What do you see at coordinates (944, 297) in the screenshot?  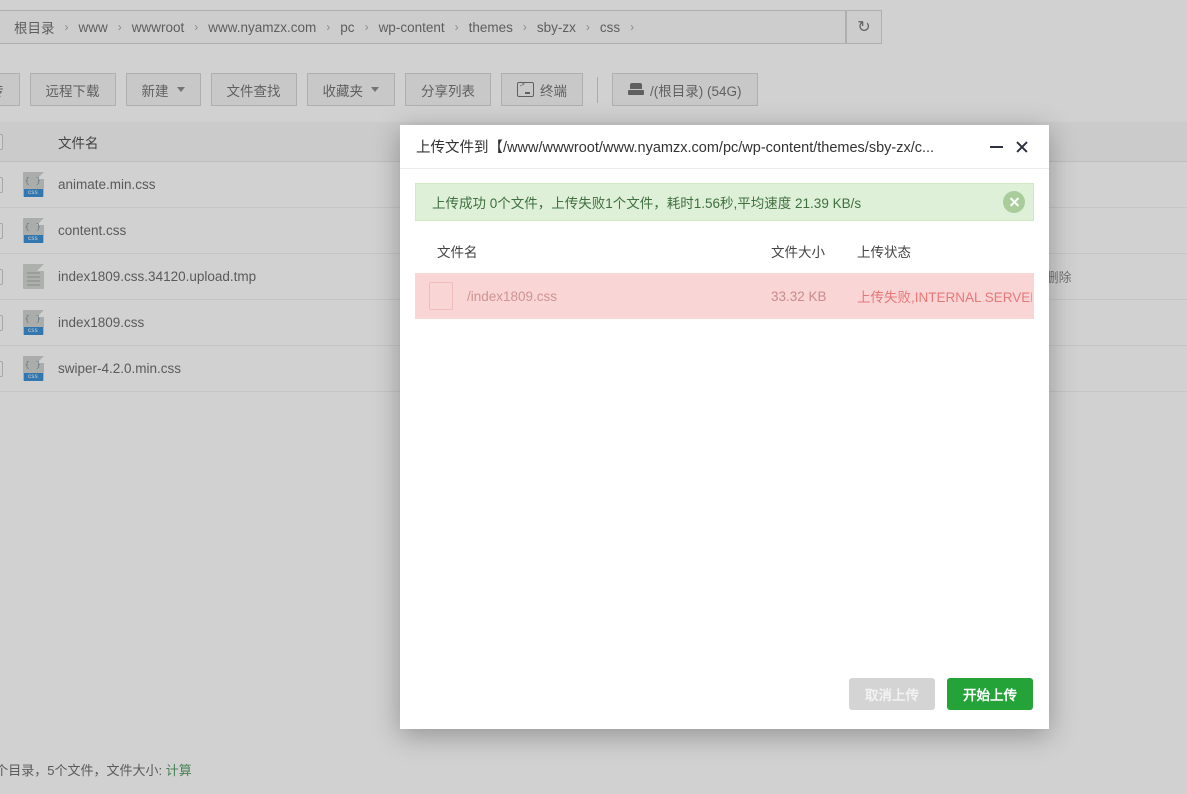 I see `upload-status: 上传失败,INTERNAL SERVER E` at bounding box center [944, 297].